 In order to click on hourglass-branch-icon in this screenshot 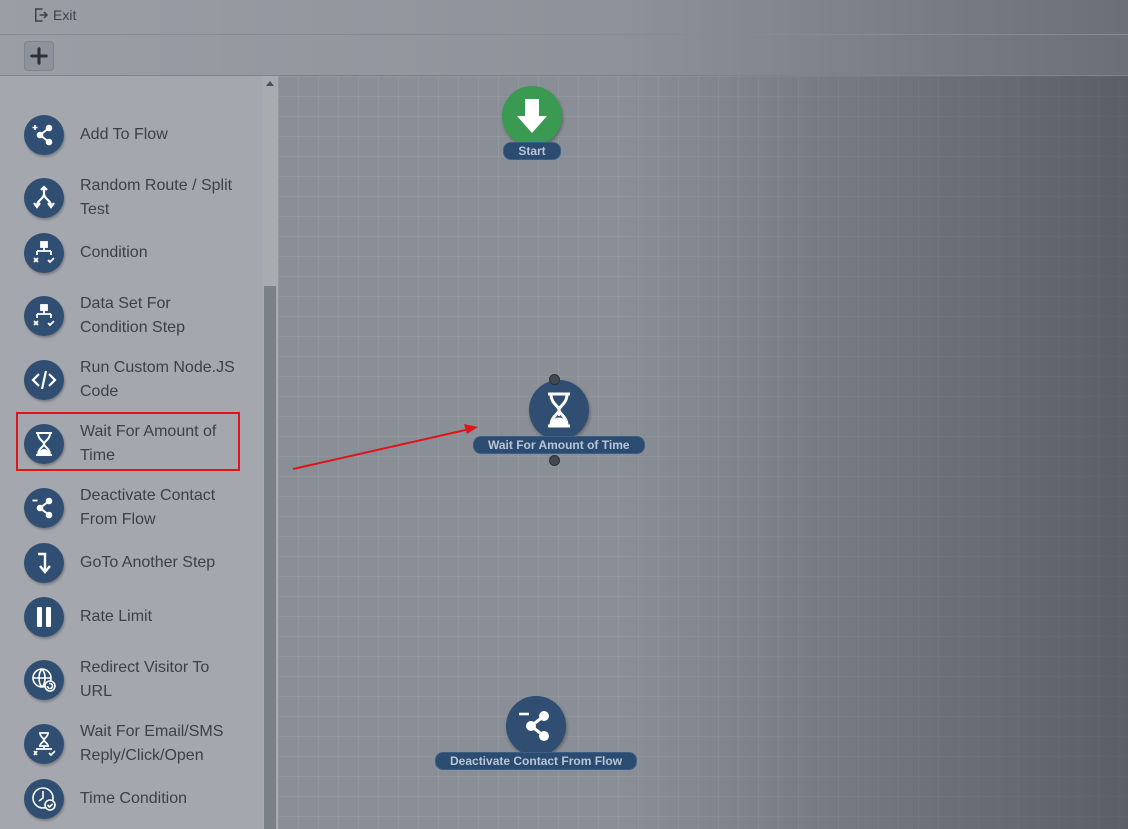, I will do `click(44, 744)`.